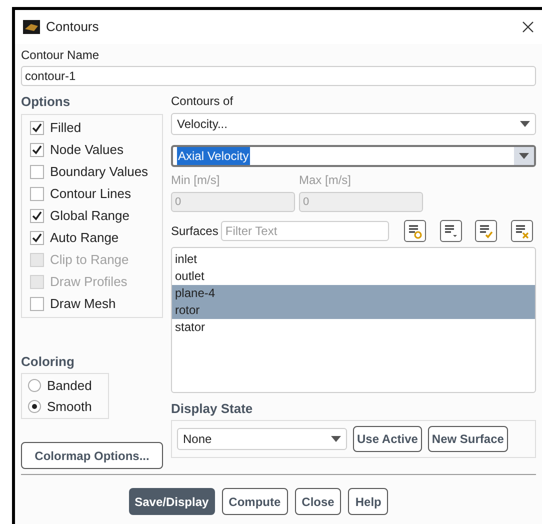 Image resolution: width=542 pixels, height=524 pixels. Describe the element at coordinates (353, 293) in the screenshot. I see `surface-item: plane-4` at that location.